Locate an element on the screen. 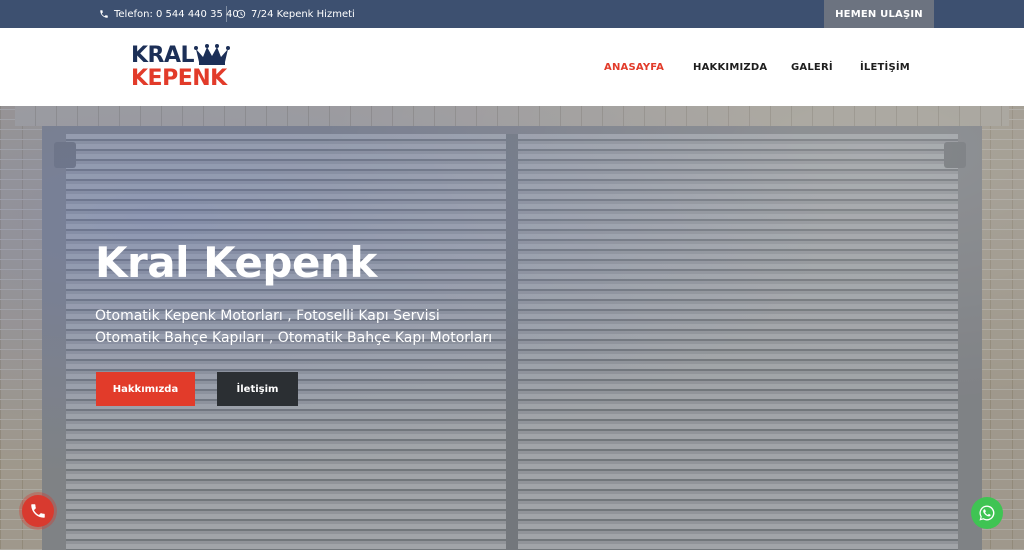  clock-icon is located at coordinates (241, 14).